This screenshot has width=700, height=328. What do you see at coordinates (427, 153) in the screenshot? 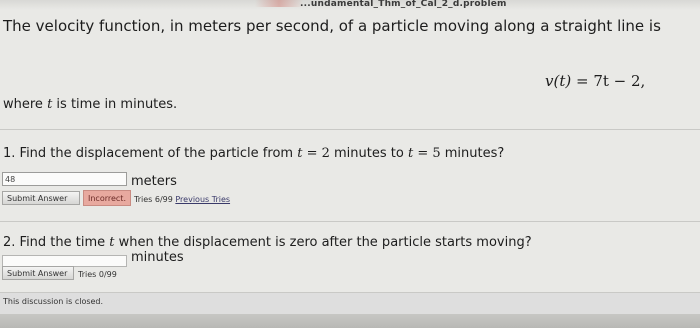
I see `q1-eq2: = 5` at bounding box center [427, 153].